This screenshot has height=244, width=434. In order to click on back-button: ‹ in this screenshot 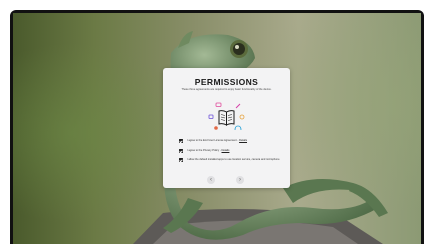, I will do `click(211, 180)`.